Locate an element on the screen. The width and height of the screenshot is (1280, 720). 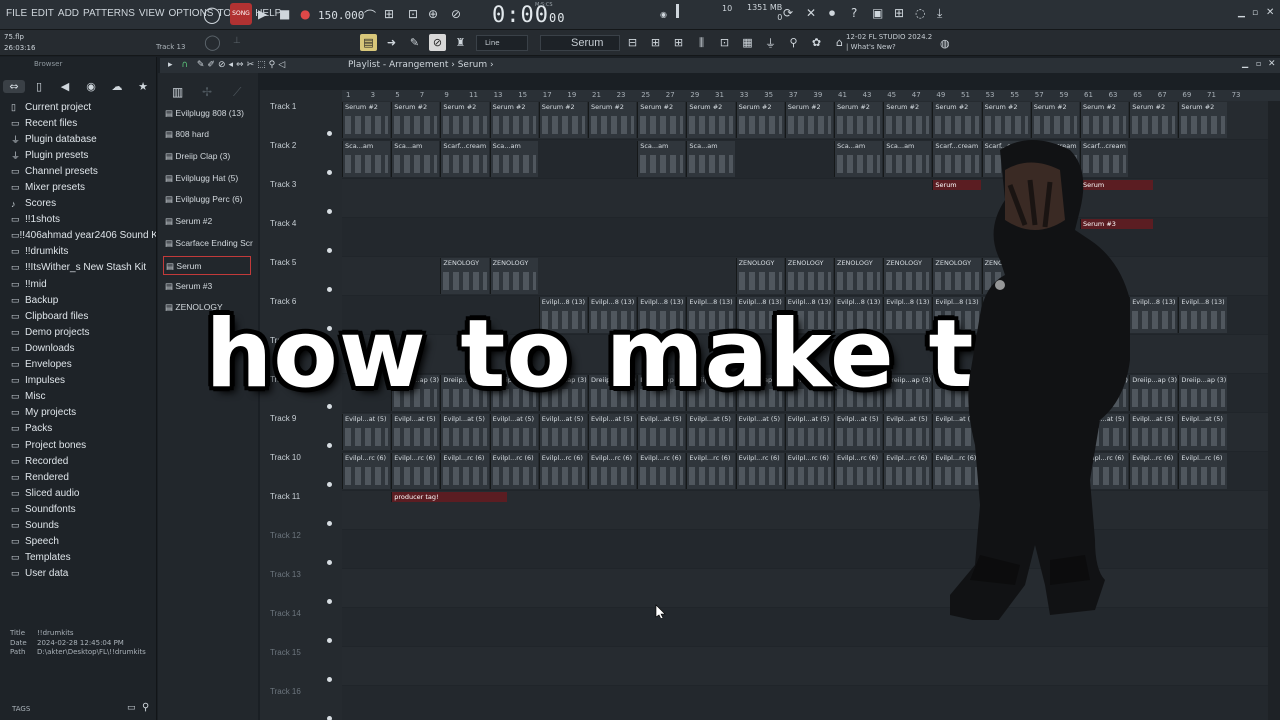
menu-item-add: ADD is located at coordinates (68, 13).